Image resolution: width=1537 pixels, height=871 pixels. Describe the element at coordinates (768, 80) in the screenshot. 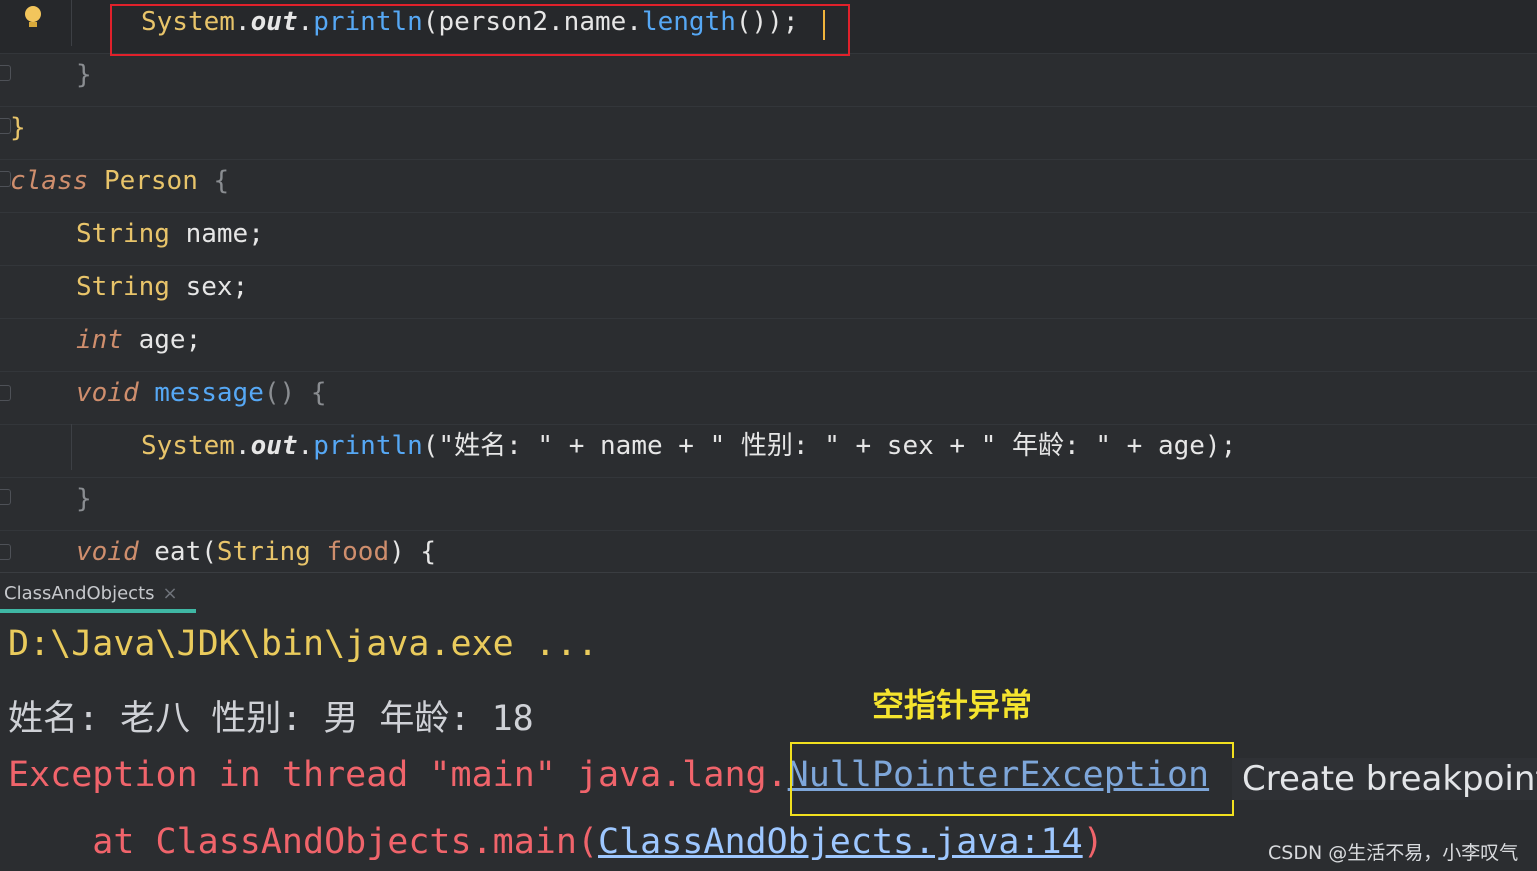

I see `code-line-2: }` at that location.